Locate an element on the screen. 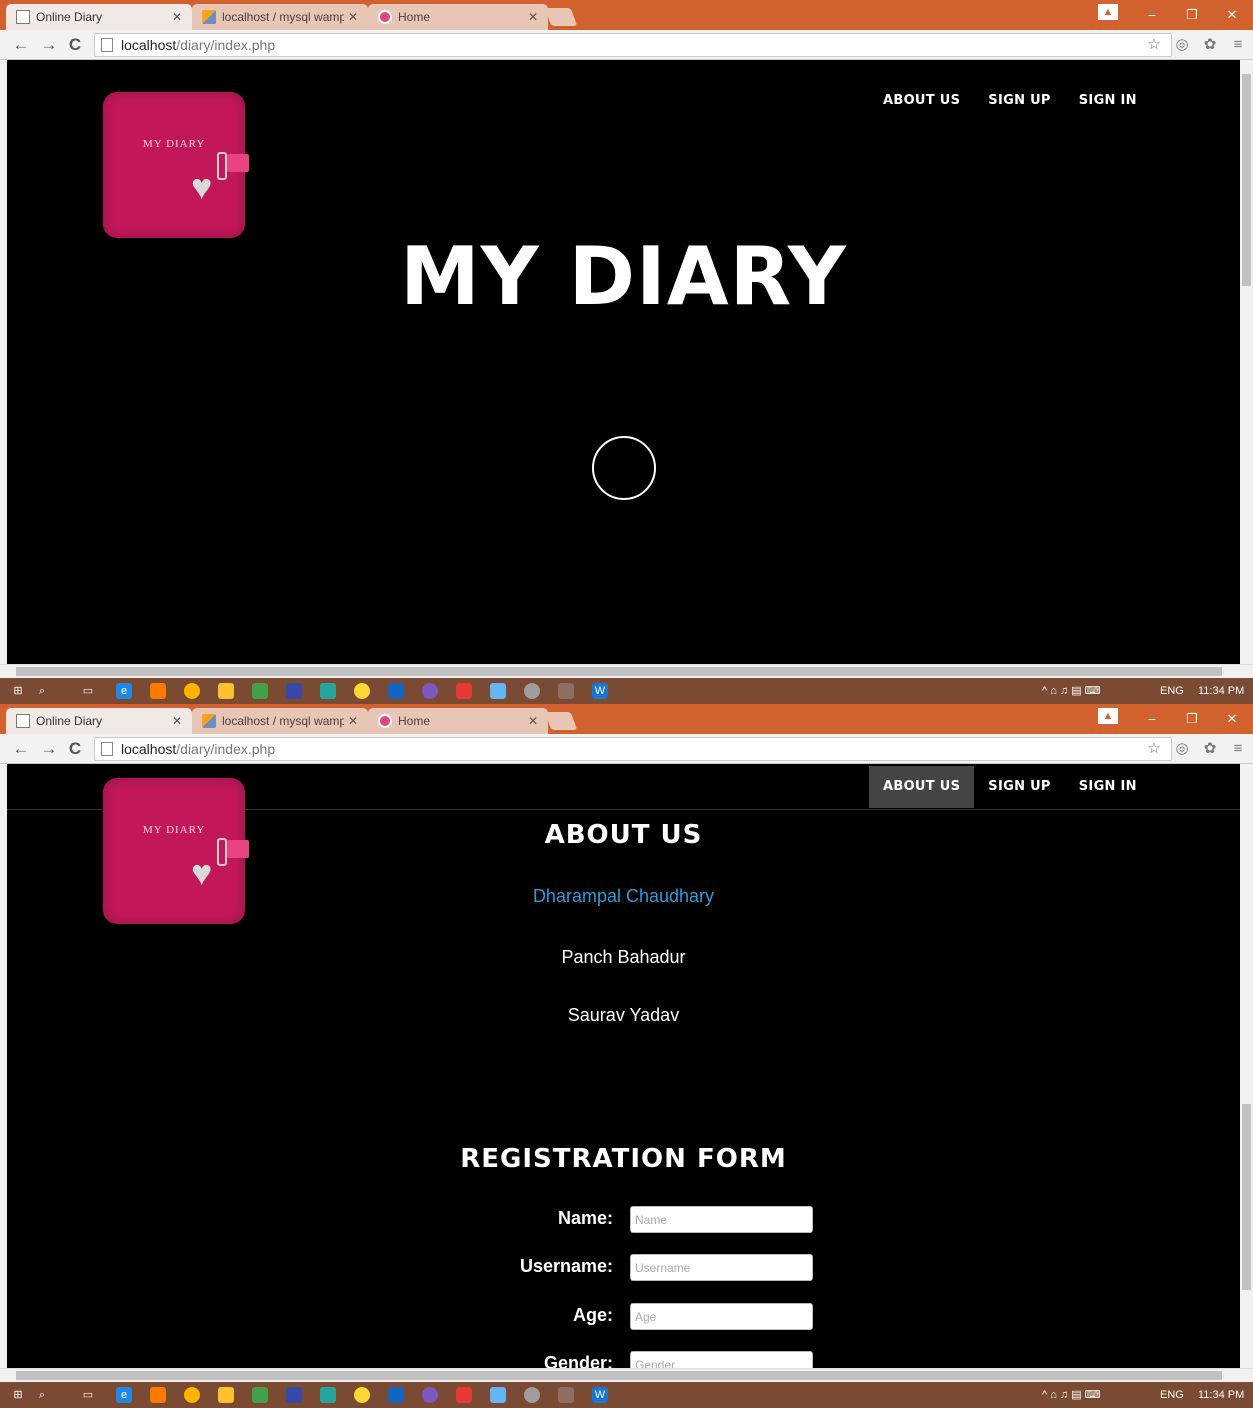 Image resolution: width=1253 pixels, height=1408 pixels. member-link: Dharampal Chaudhary is located at coordinates (623, 896).